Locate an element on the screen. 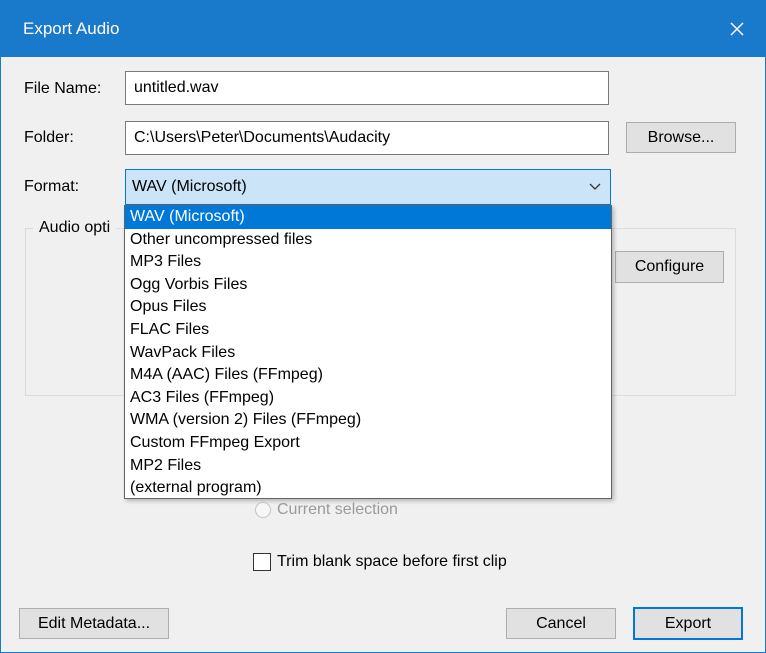  format-option: MP2 Files is located at coordinates (368, 466).